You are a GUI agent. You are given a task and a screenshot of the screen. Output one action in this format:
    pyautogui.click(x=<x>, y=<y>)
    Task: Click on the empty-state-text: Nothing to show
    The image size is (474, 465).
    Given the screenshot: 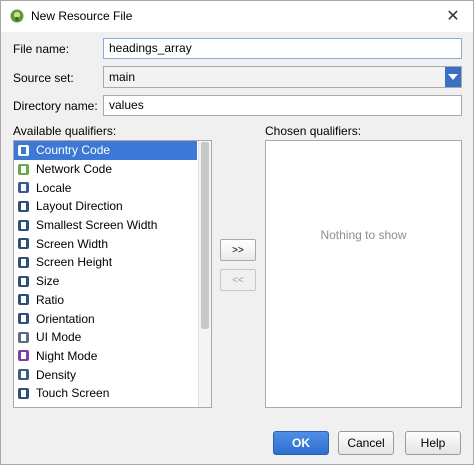 What is the action you would take?
    pyautogui.click(x=363, y=235)
    